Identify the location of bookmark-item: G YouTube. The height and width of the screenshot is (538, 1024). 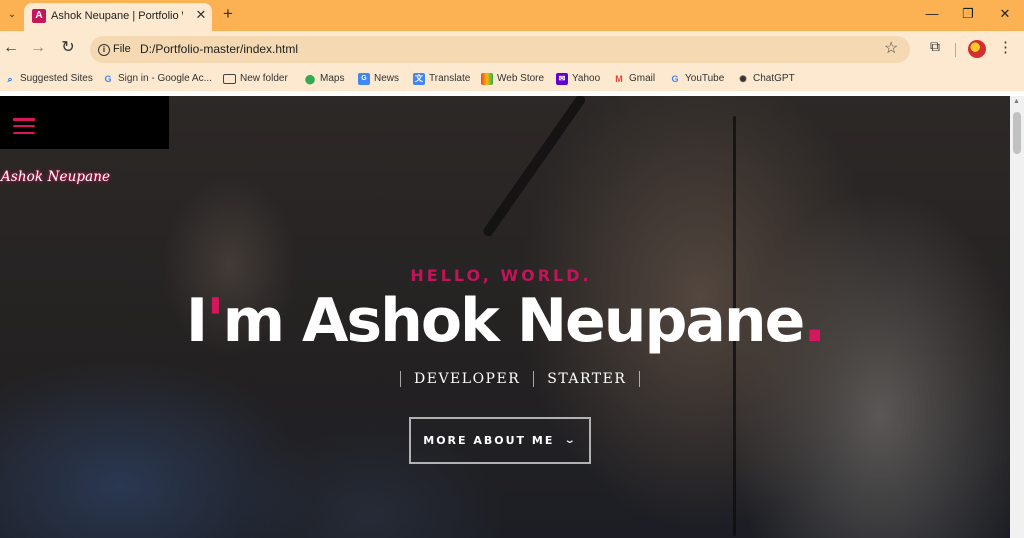
(696, 78).